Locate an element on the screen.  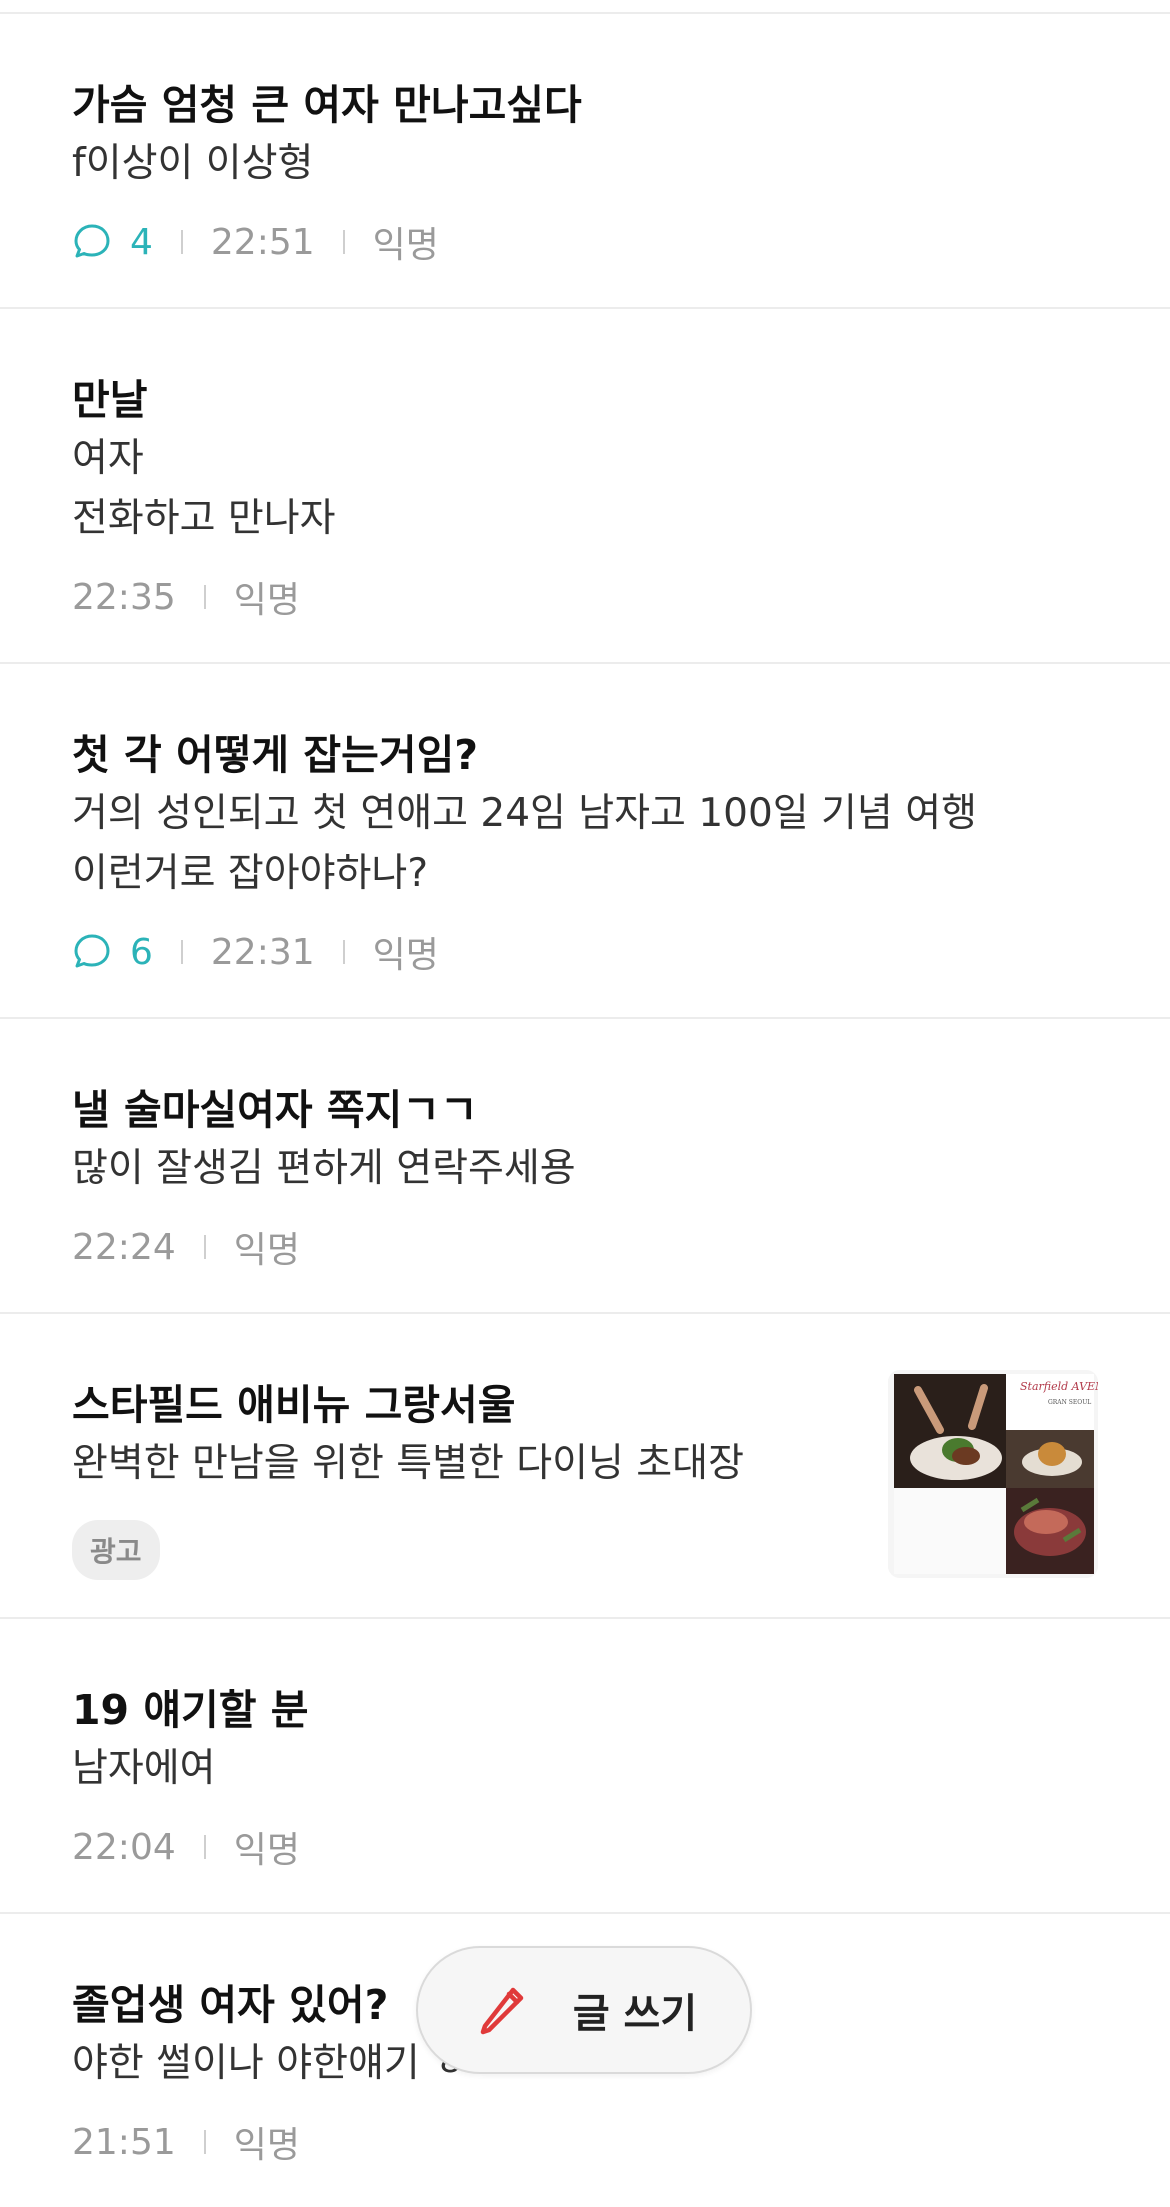
post-body-line: 많이 잘생김 편하게 연락주세용 is located at coordinates (324, 1168).